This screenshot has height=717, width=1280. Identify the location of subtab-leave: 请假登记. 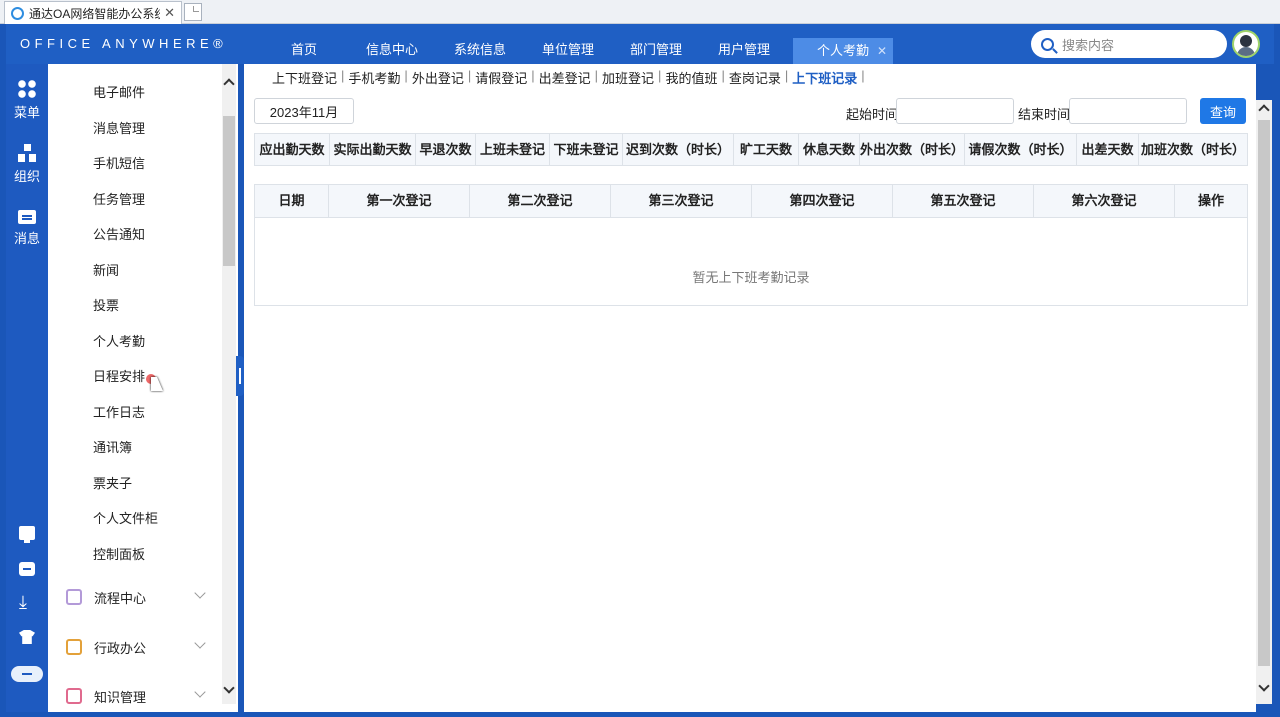
(501, 77).